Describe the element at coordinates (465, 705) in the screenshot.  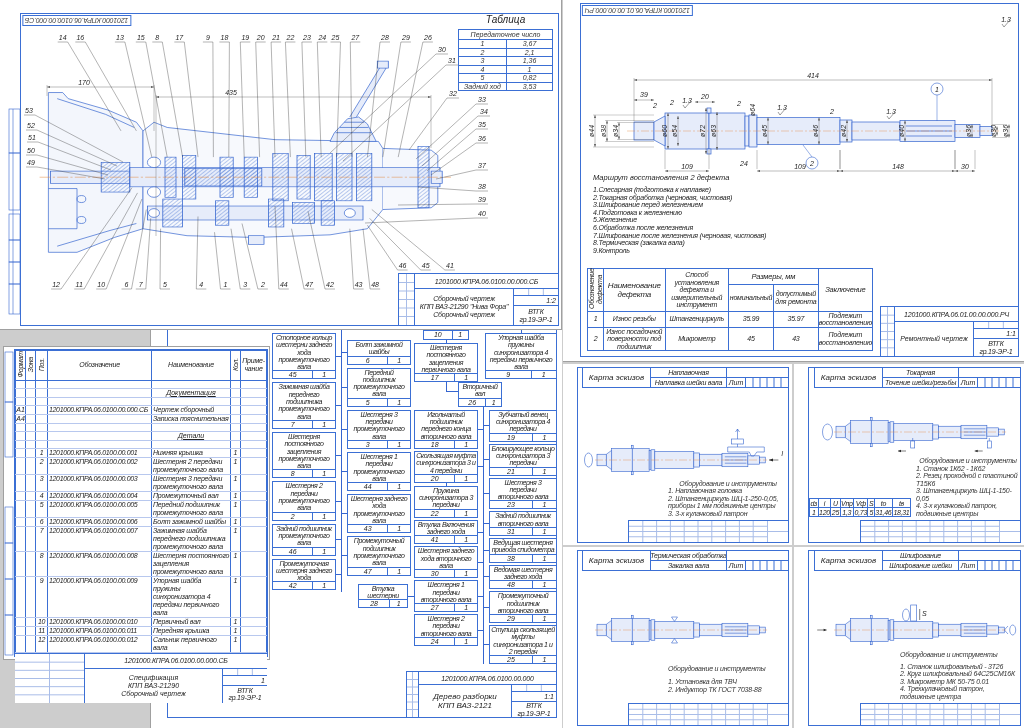
I see `drawing-title: КПП ВАЗ-2121` at that location.